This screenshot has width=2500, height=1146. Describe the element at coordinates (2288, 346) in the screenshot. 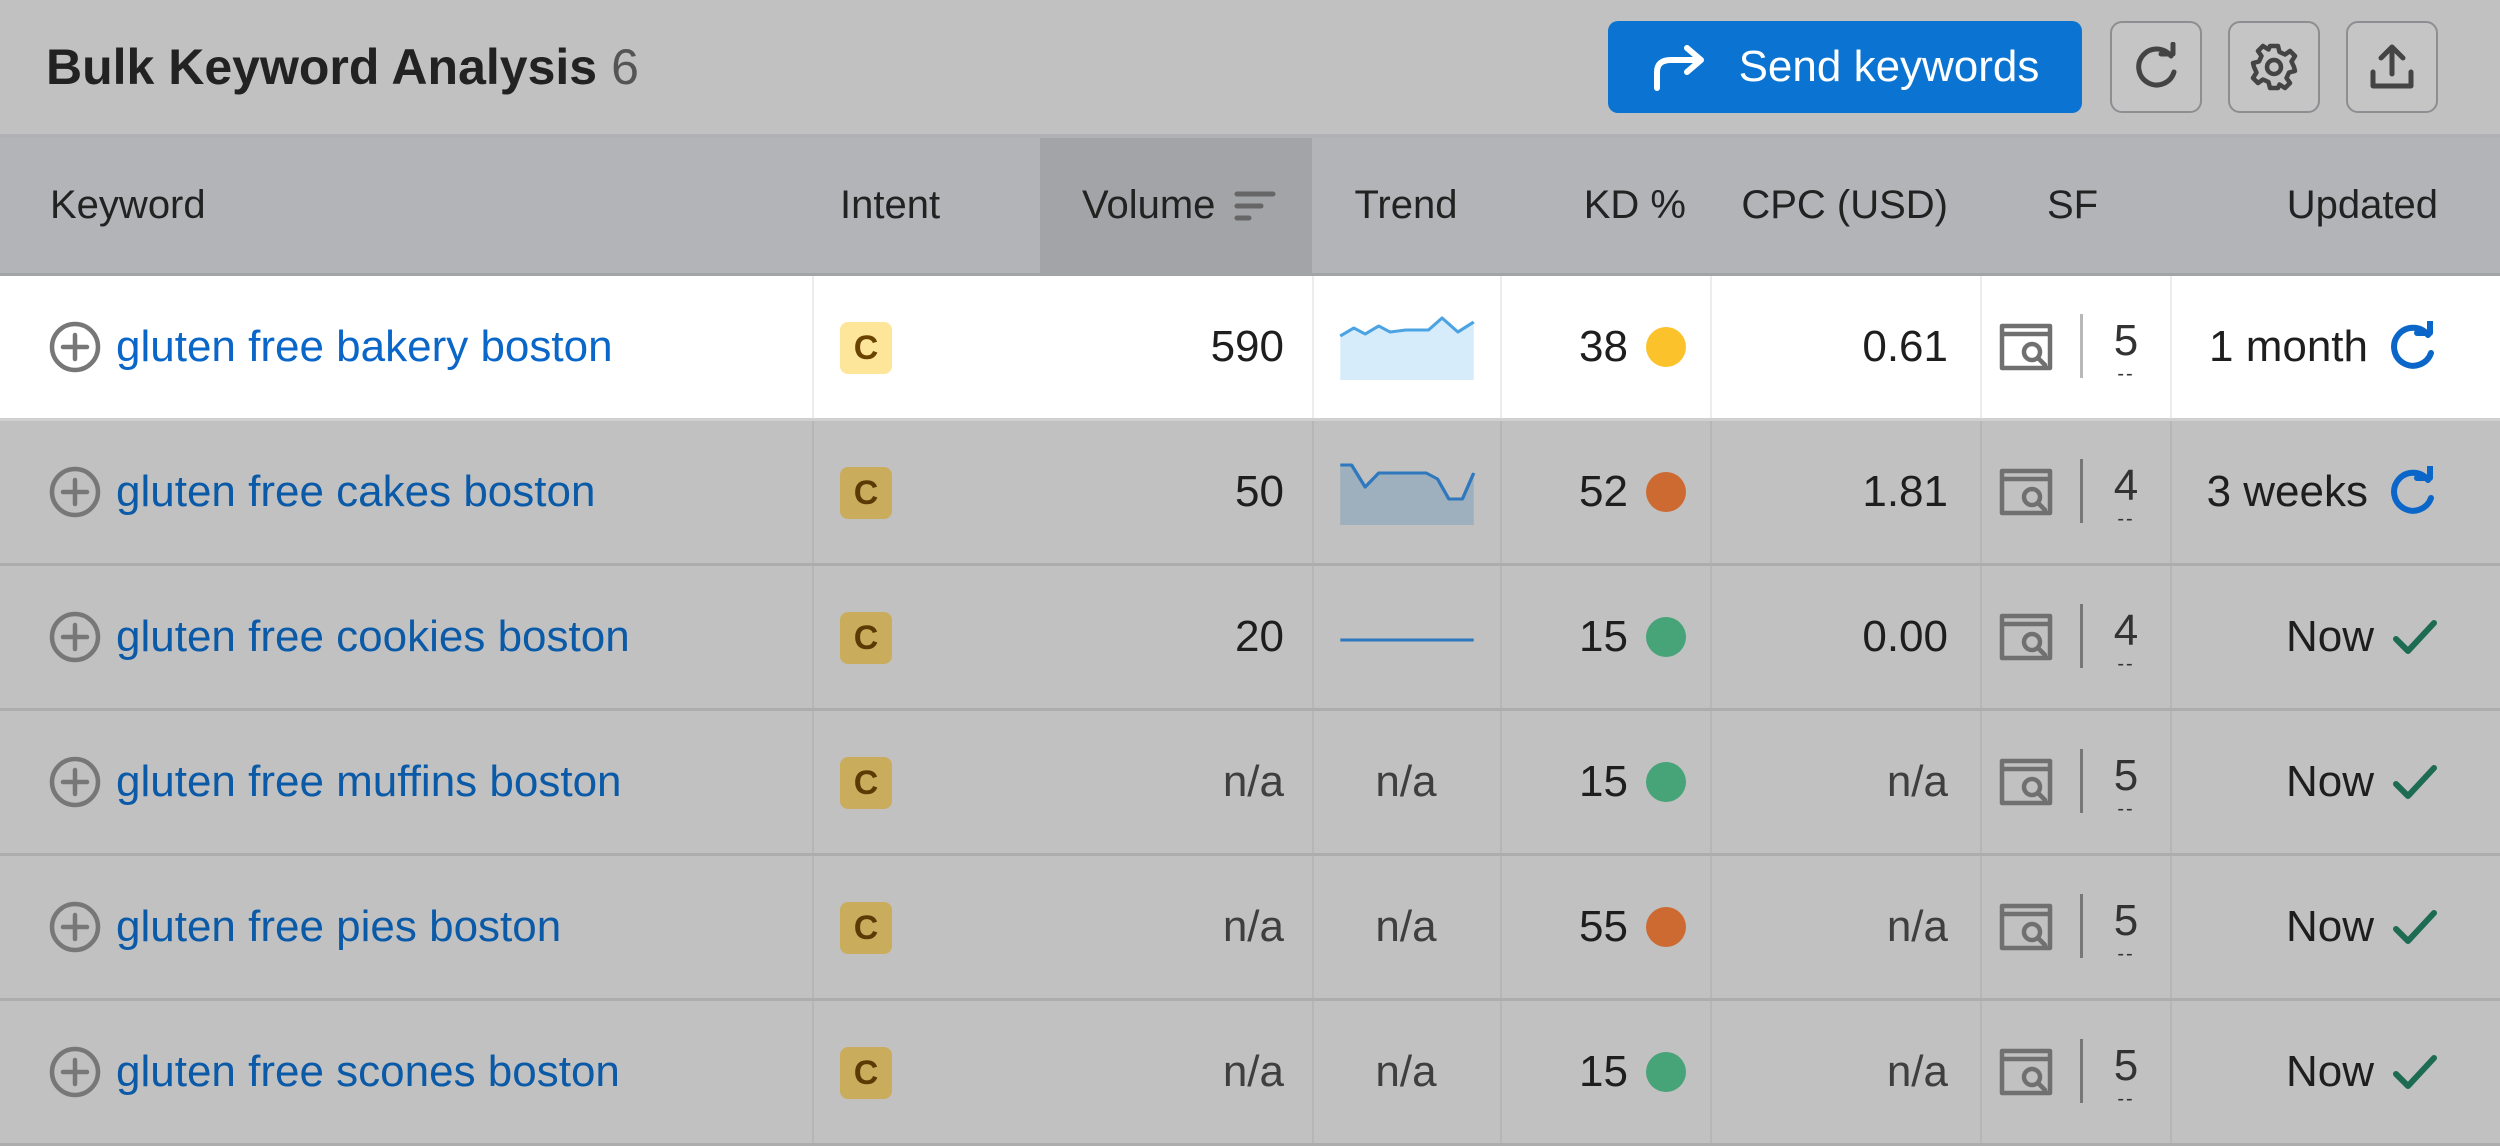

I see `updated-value: 1 month` at that location.